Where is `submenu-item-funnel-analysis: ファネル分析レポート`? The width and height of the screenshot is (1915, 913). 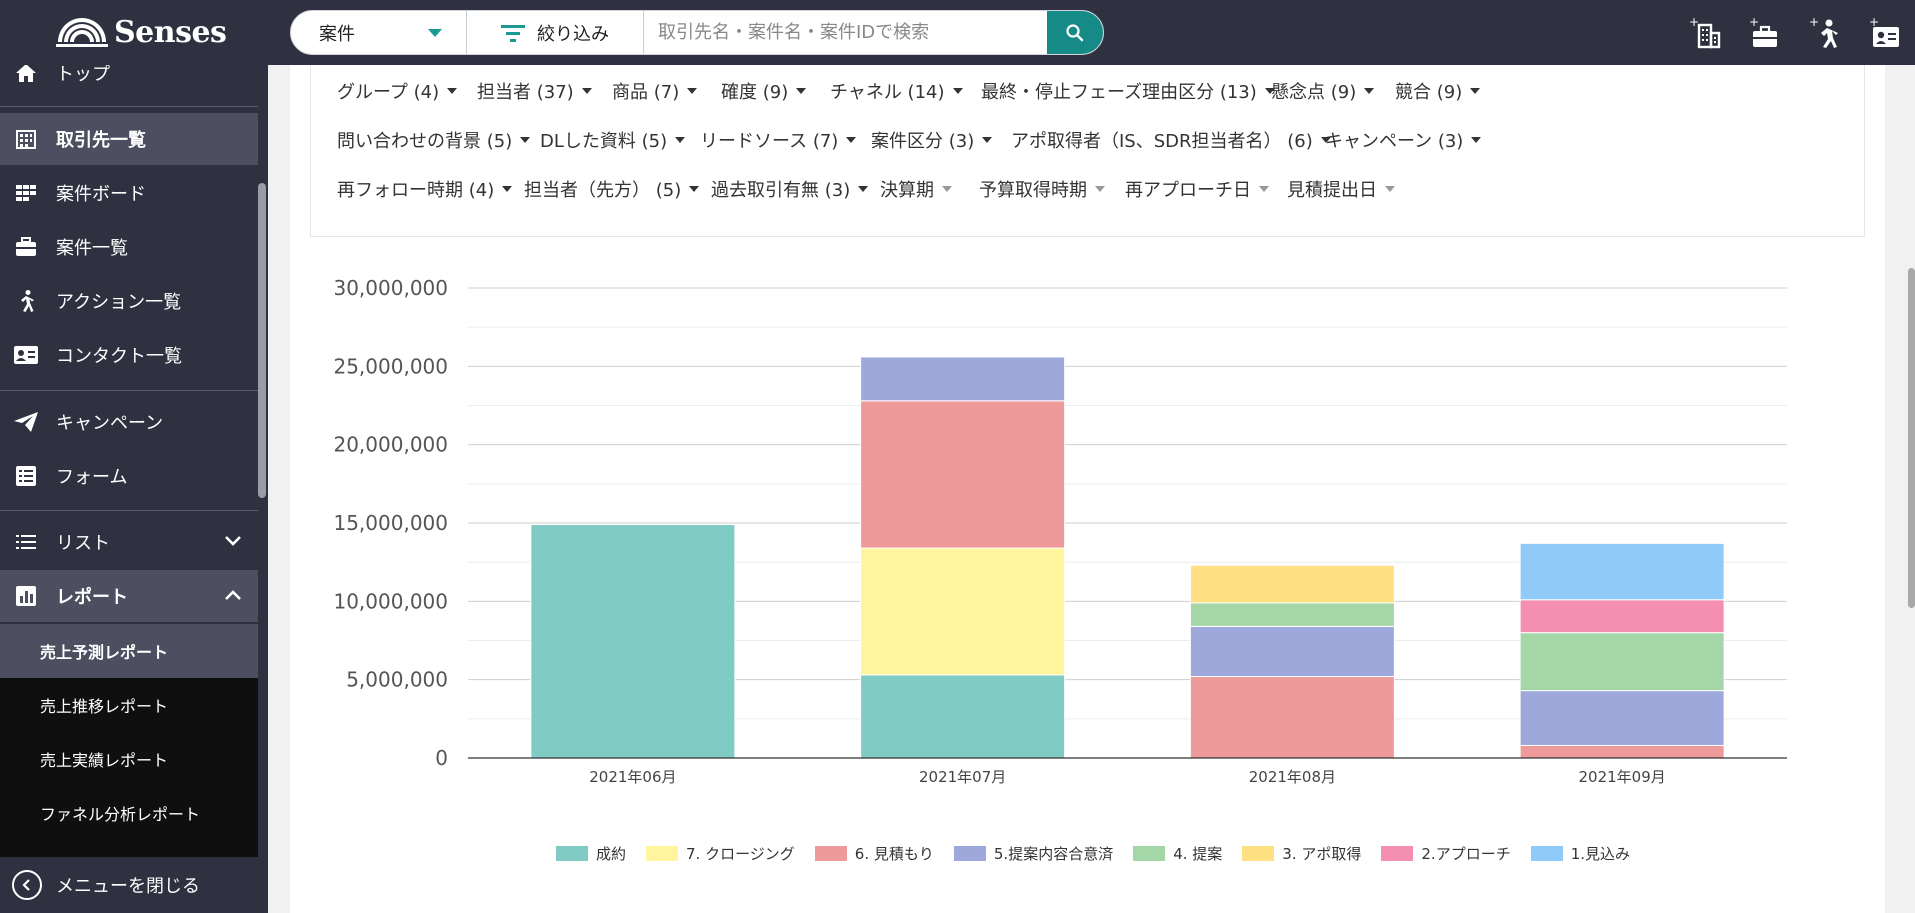
submenu-item-funnel-analysis: ファネル分析レポート is located at coordinates (129, 813).